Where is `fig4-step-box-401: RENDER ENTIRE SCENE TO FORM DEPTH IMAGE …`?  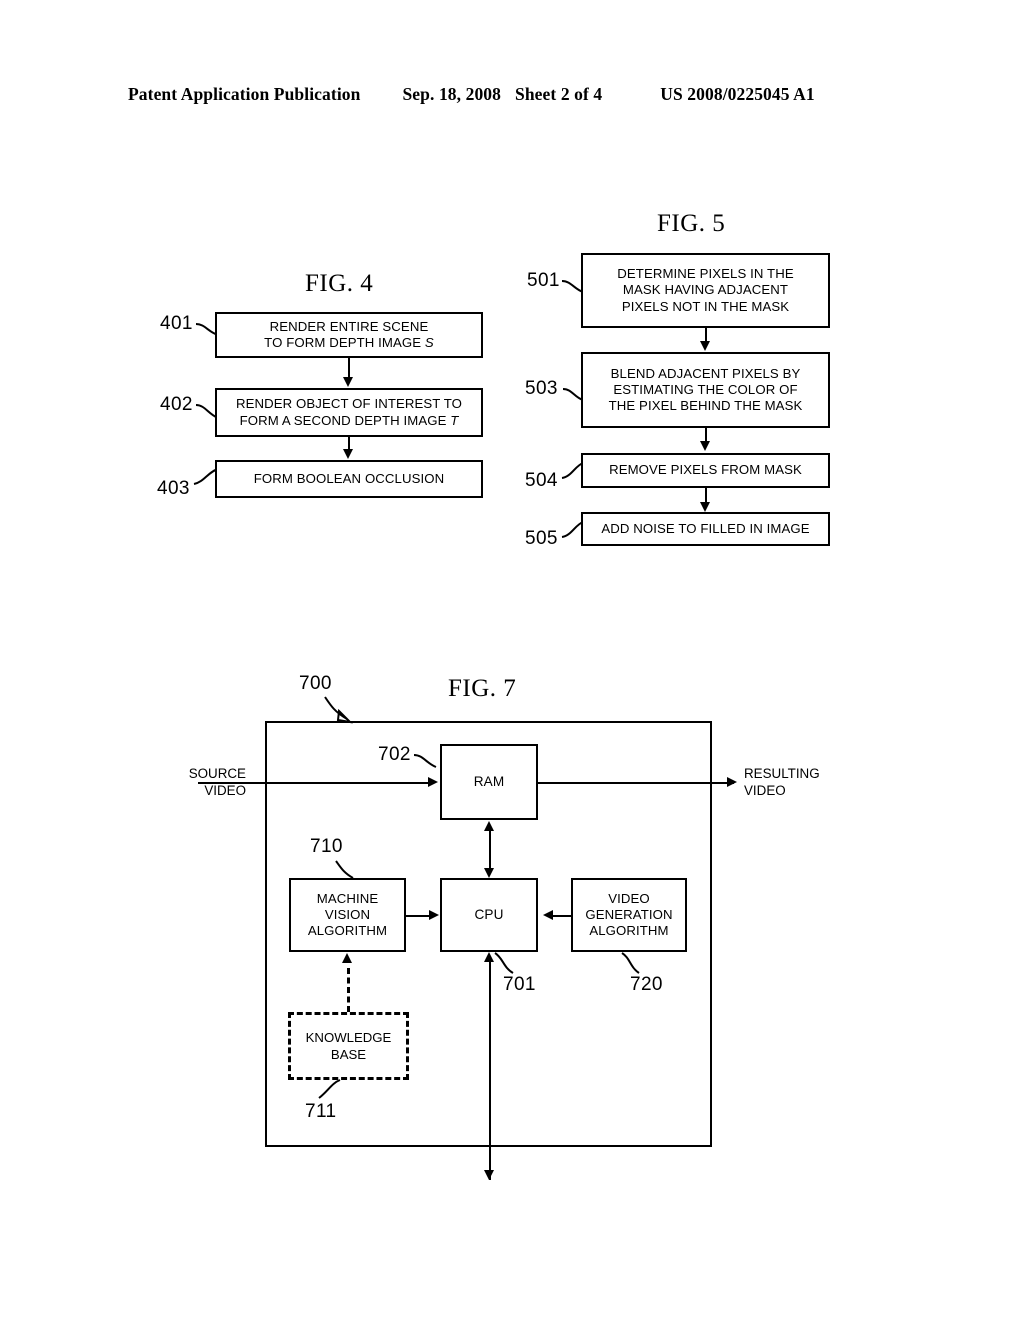
fig4-step-box-401: RENDER ENTIRE SCENE TO FORM DEPTH IMAGE … is located at coordinates (349, 335).